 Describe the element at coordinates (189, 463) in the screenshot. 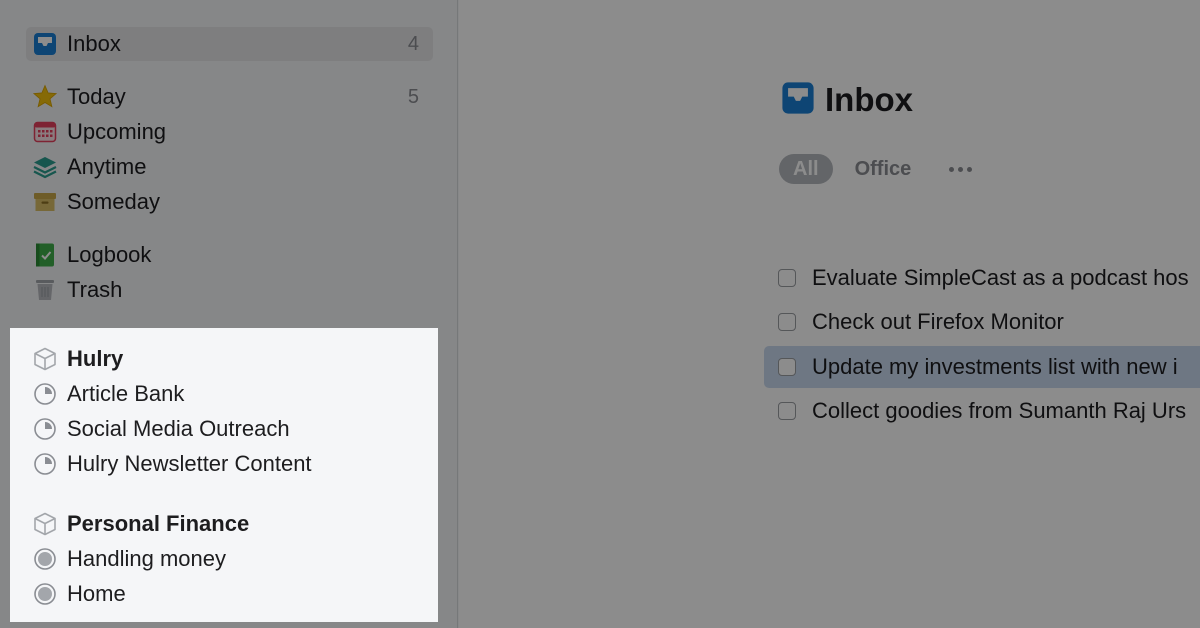

I see `project-label: Hulry Newsletter Content` at that location.